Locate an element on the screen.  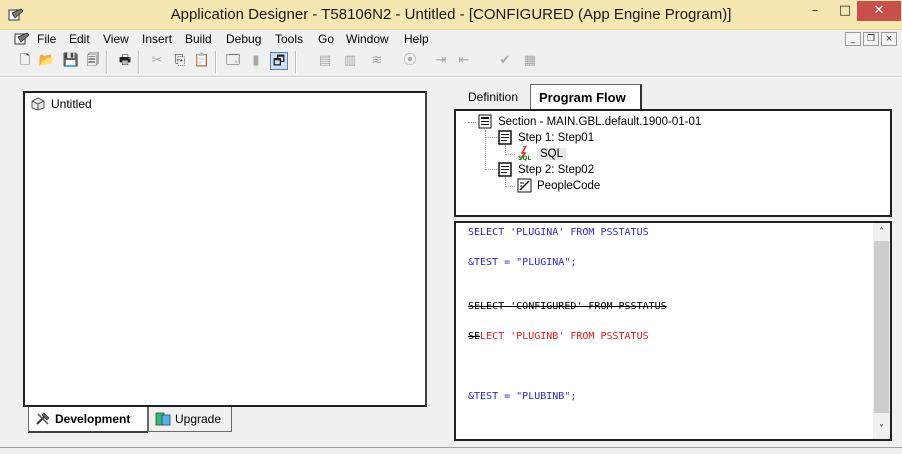
document-minimize-button: _ is located at coordinates (853, 39).